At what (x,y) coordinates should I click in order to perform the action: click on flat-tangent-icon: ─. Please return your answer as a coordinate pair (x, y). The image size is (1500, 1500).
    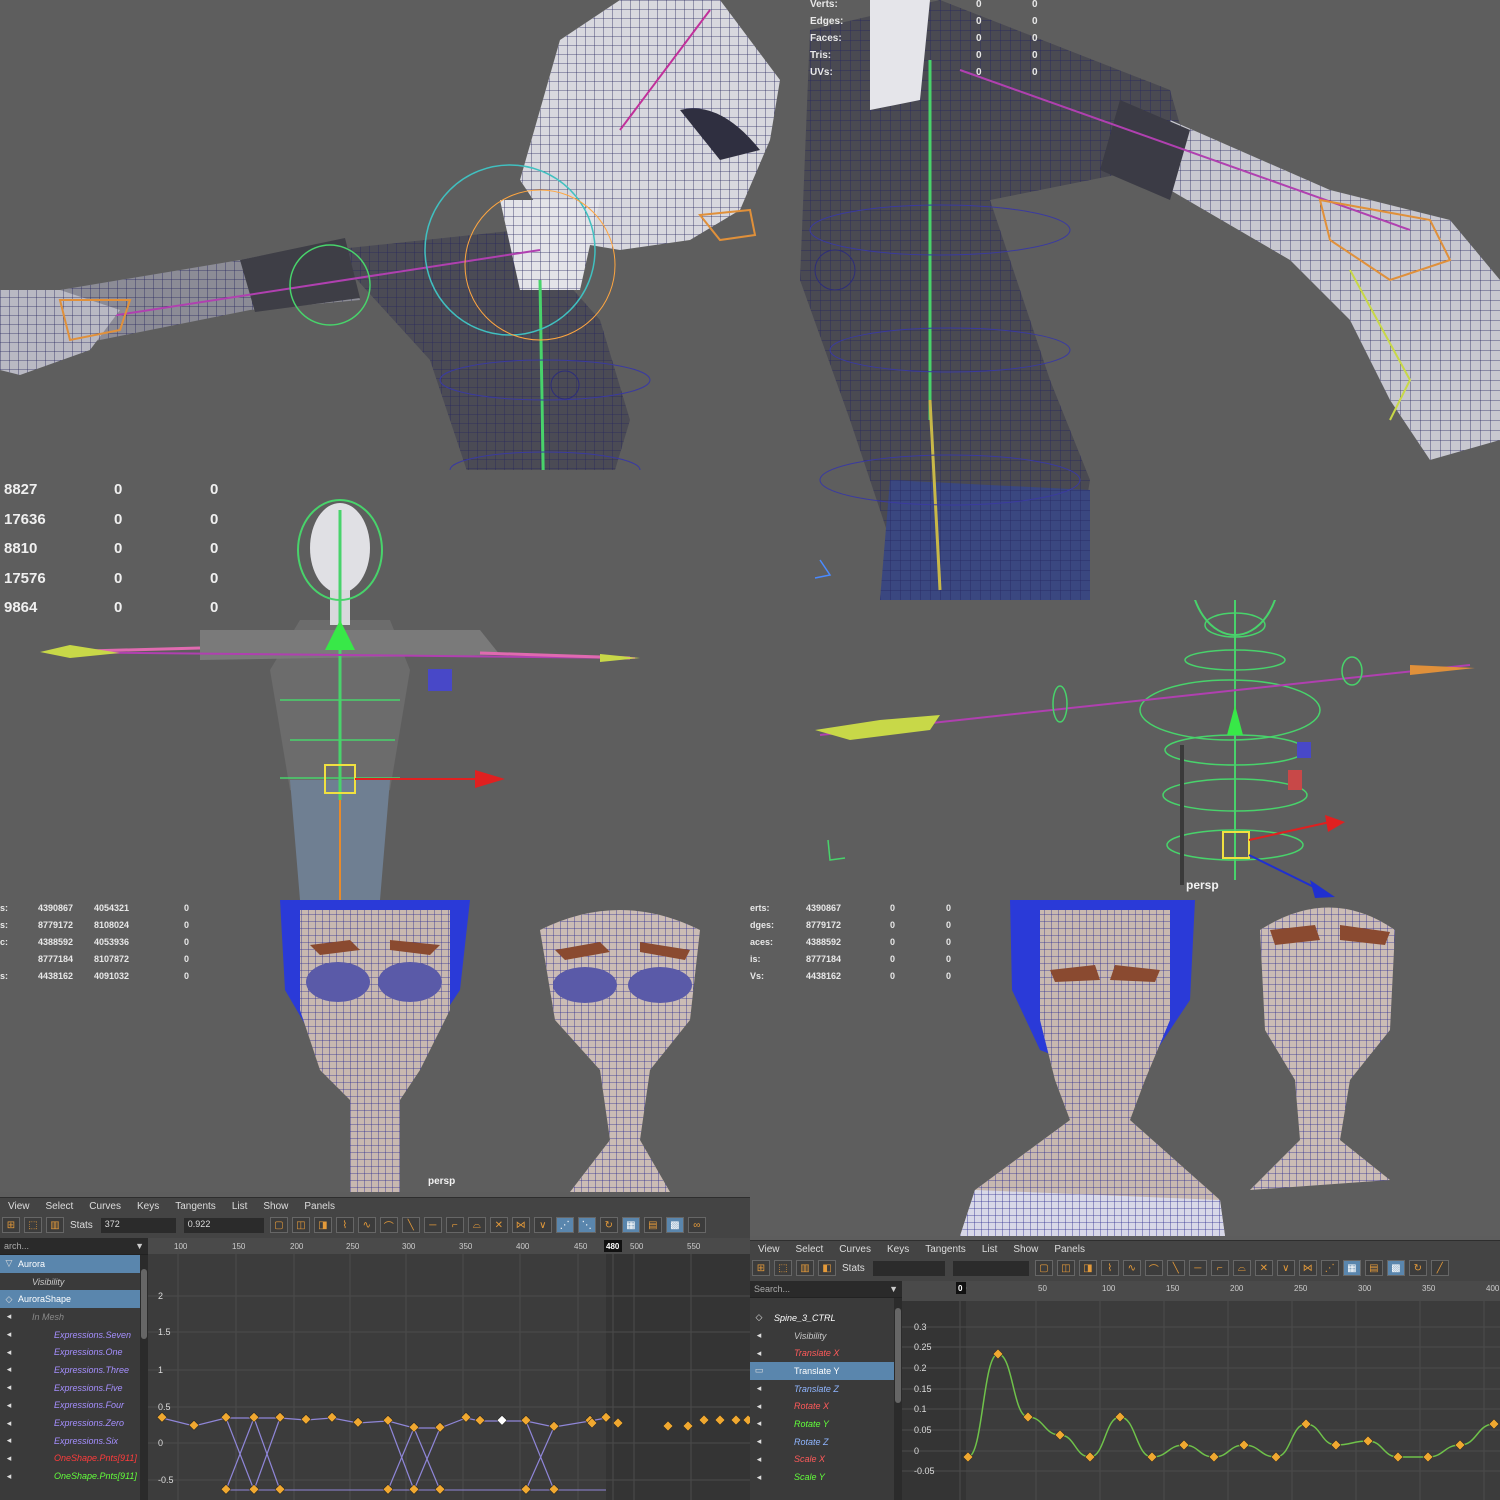
    Looking at the image, I should click on (1197, 1268).